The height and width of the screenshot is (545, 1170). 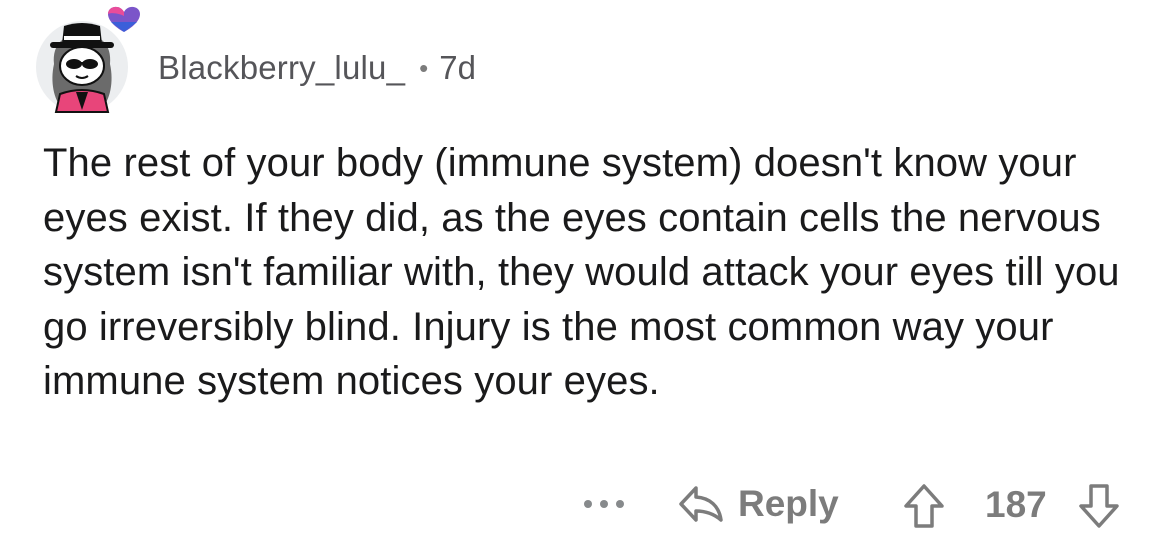 I want to click on reply-button: Reply, so click(x=757, y=504).